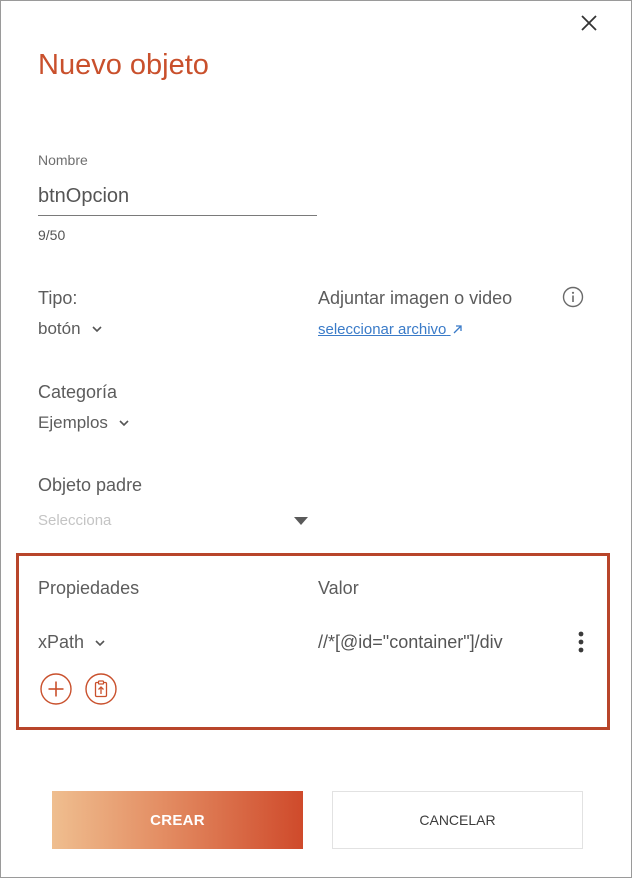 The width and height of the screenshot is (632, 878). Describe the element at coordinates (457, 820) in the screenshot. I see `cancel-button: CANCELAR` at that location.